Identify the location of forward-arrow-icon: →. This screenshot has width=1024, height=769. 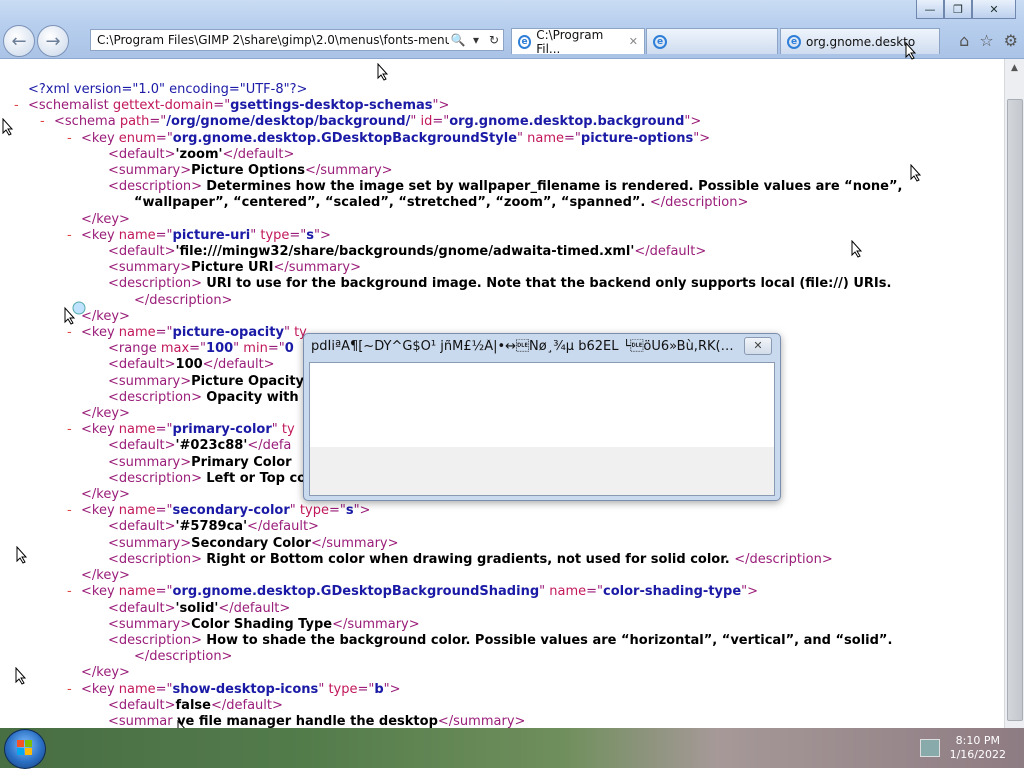
(53, 41).